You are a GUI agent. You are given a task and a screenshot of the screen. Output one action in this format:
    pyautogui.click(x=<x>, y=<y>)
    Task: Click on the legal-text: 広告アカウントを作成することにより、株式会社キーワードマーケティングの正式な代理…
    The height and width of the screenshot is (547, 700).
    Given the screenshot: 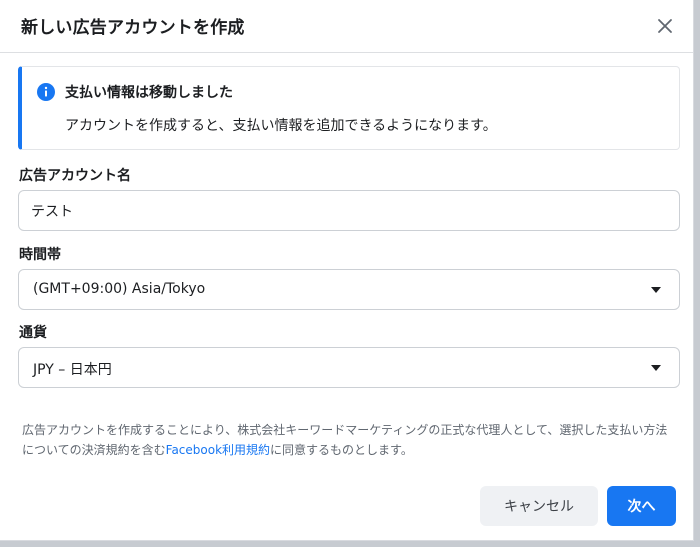 What is the action you would take?
    pyautogui.click(x=349, y=440)
    